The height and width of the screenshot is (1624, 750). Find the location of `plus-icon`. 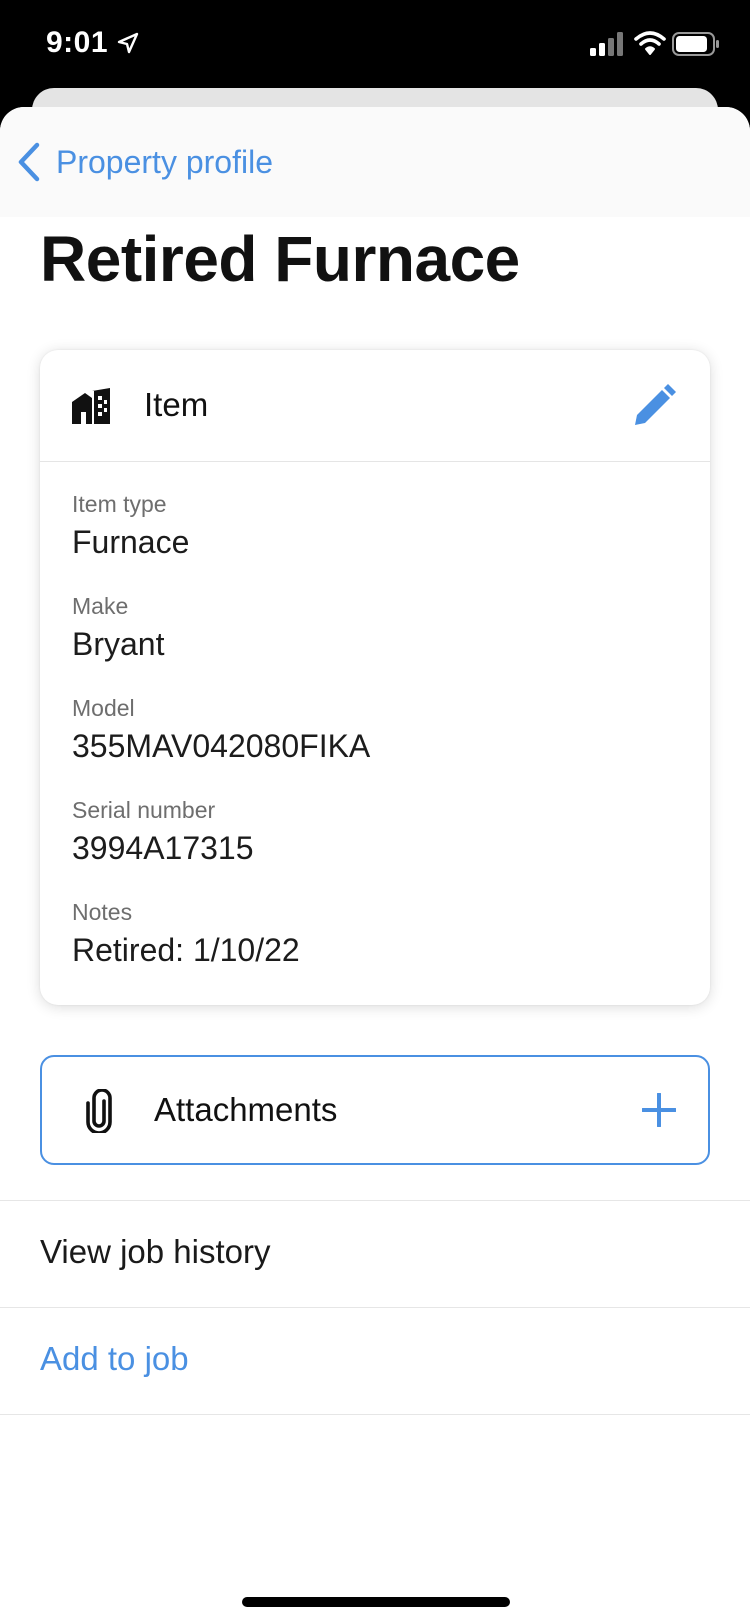

plus-icon is located at coordinates (659, 1110).